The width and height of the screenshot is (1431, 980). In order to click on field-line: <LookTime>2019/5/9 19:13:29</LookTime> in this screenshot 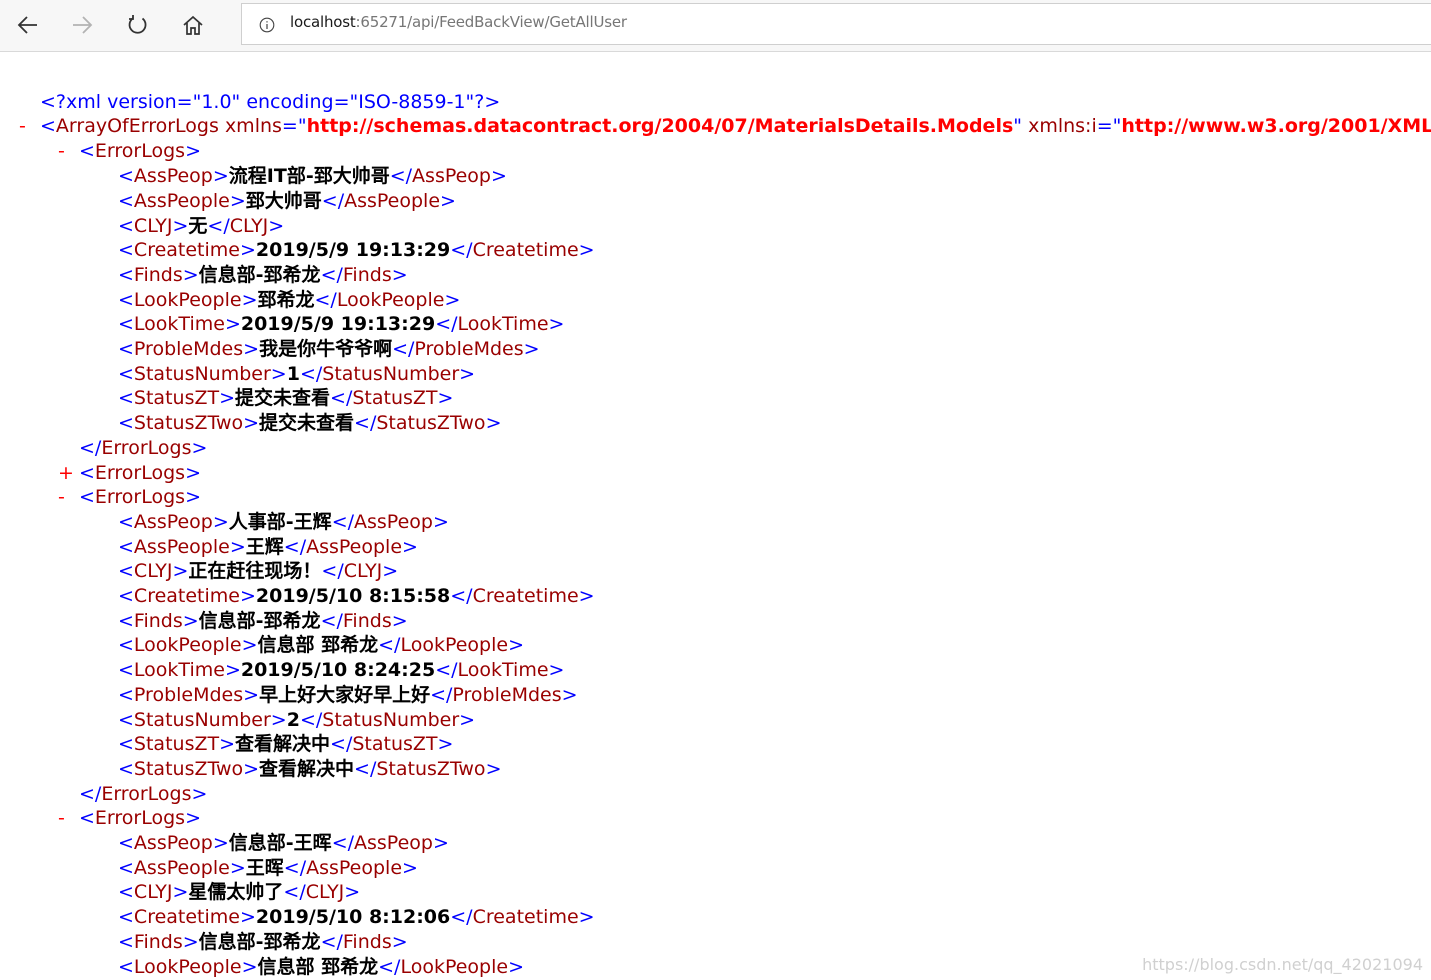, I will do `click(341, 324)`.